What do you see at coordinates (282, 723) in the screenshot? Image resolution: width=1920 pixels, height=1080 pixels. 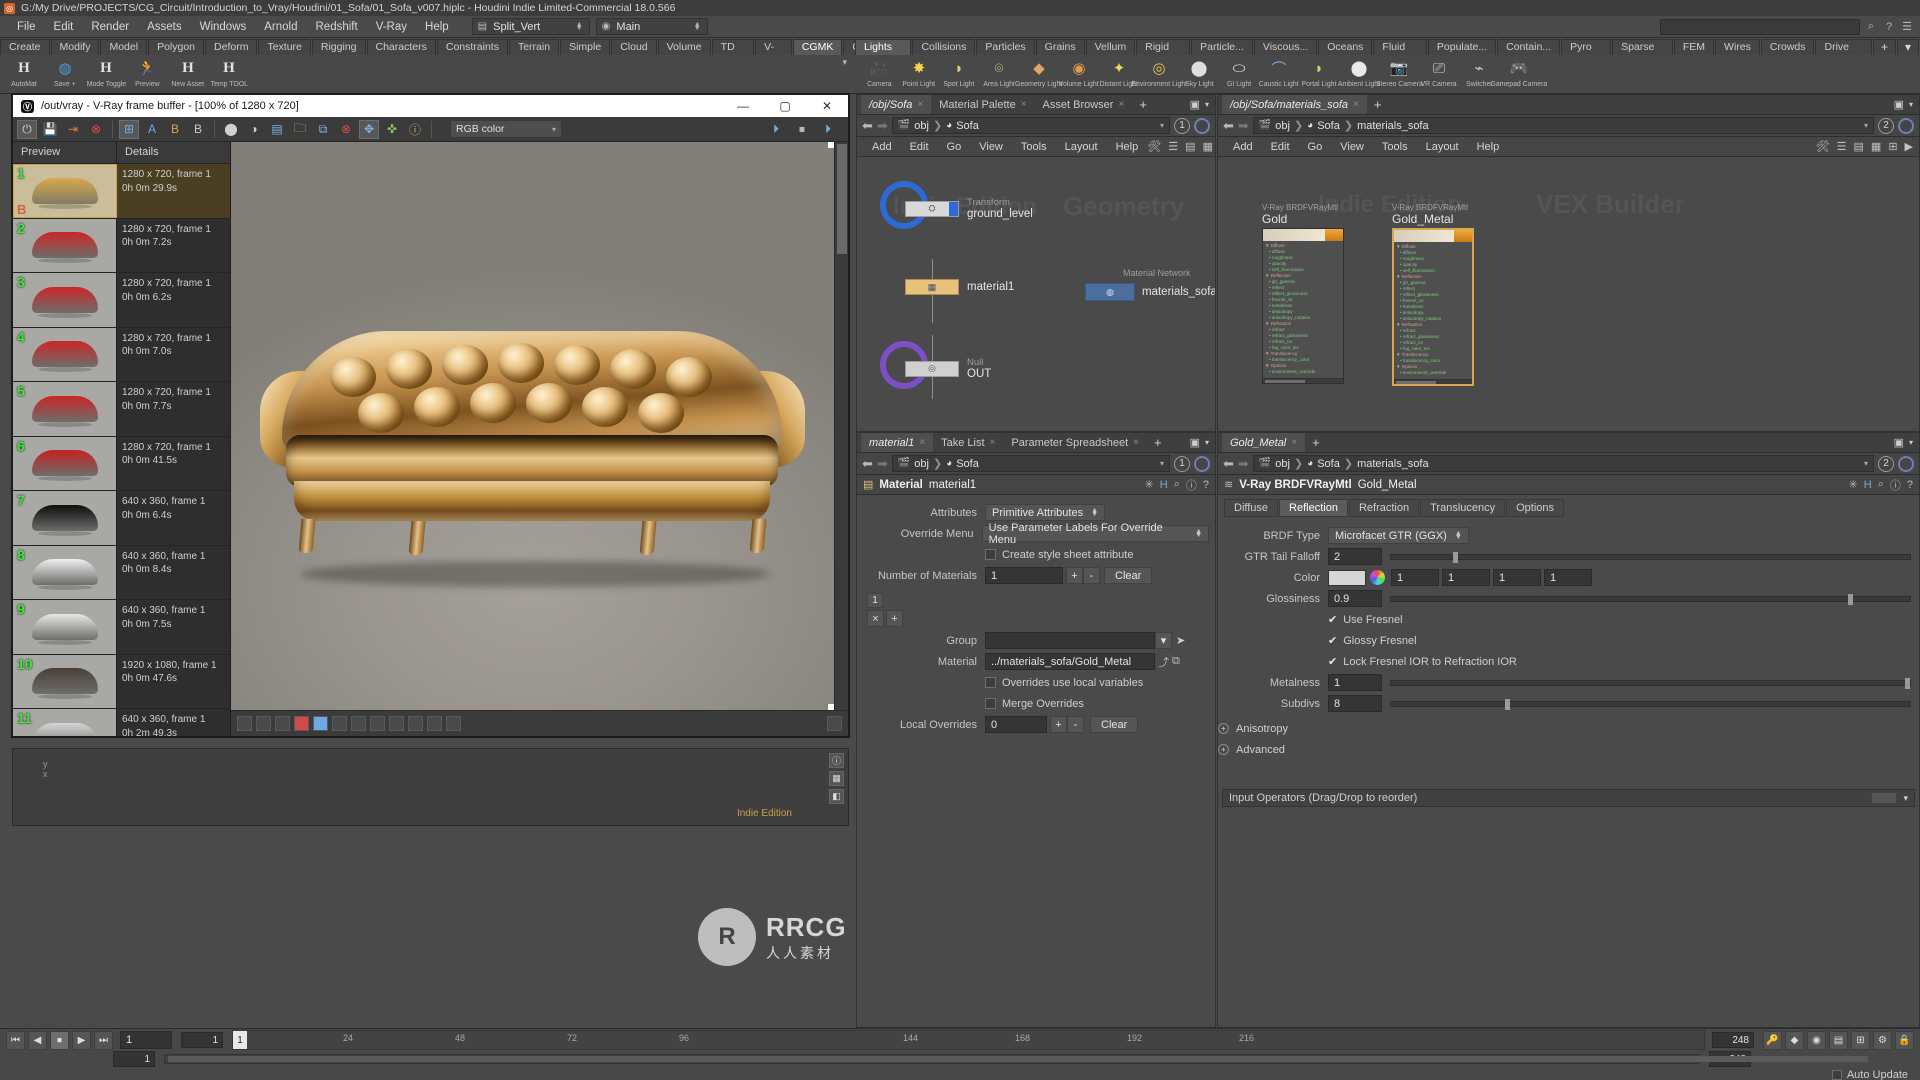 I see `follow-mouse-icon` at bounding box center [282, 723].